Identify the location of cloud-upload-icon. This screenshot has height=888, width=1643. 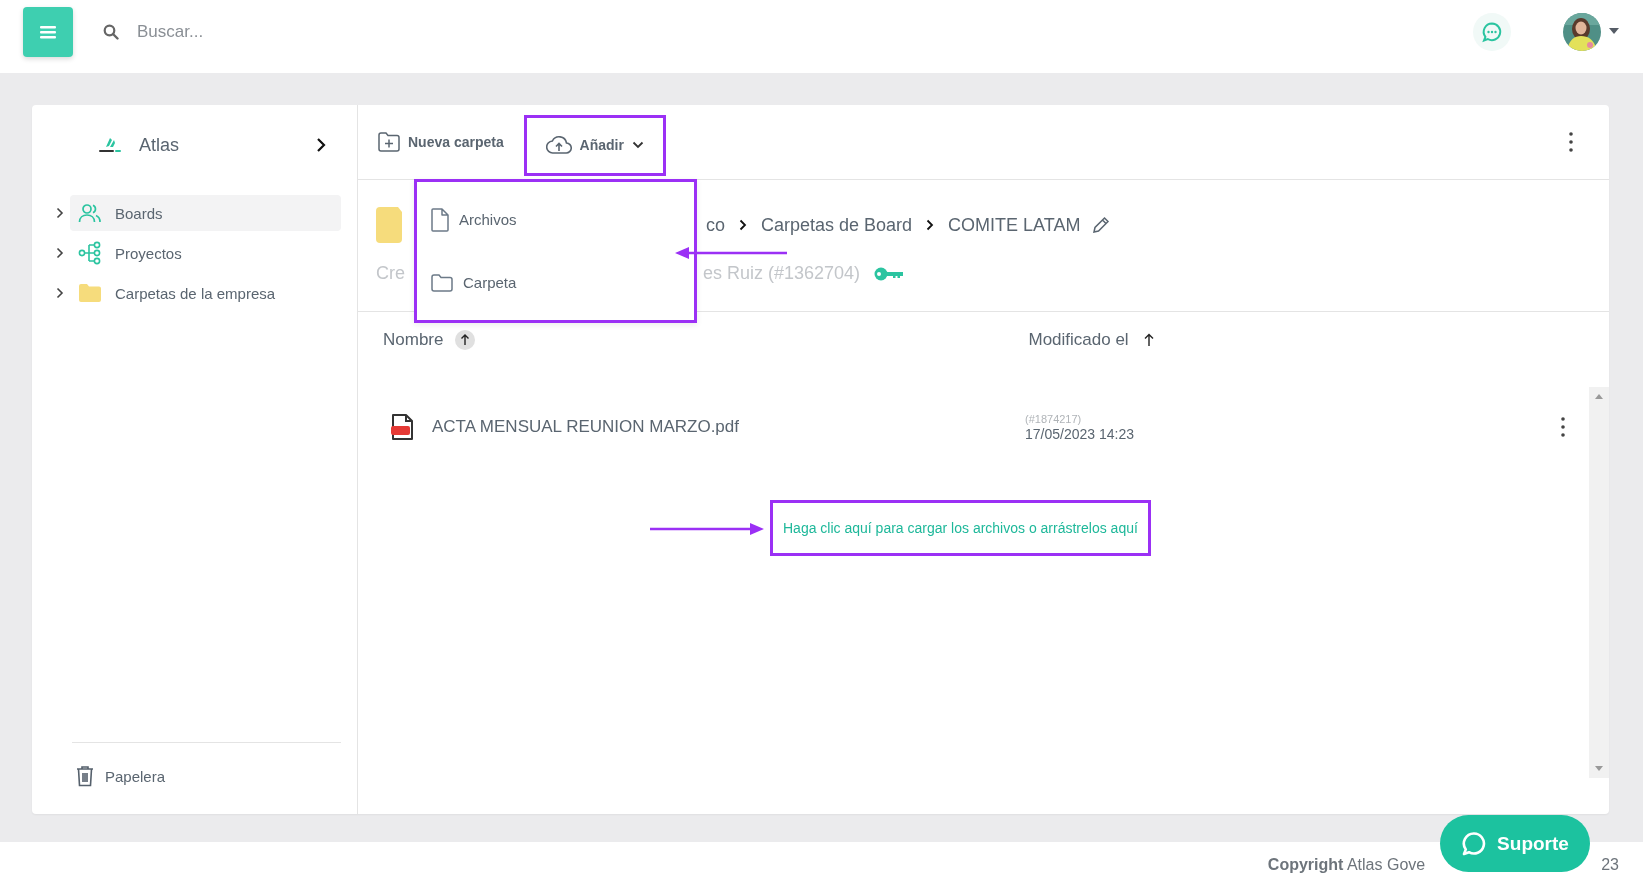
(558, 145).